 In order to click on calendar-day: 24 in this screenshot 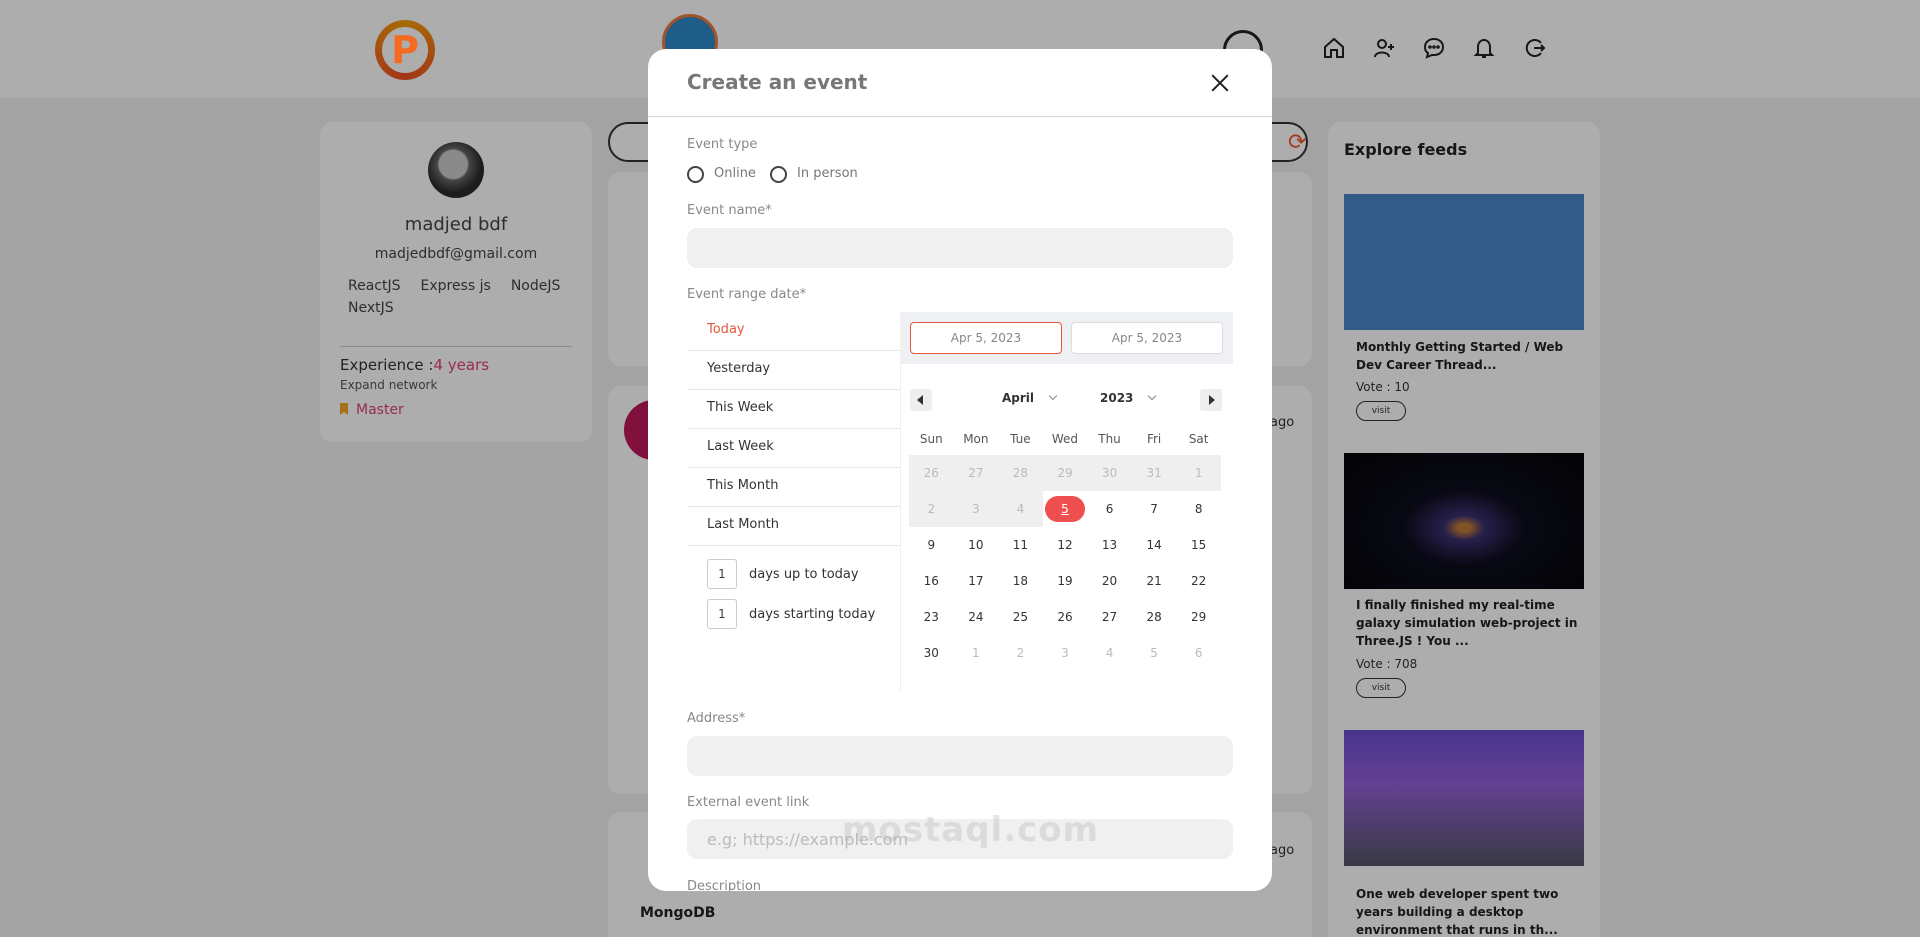, I will do `click(976, 617)`.